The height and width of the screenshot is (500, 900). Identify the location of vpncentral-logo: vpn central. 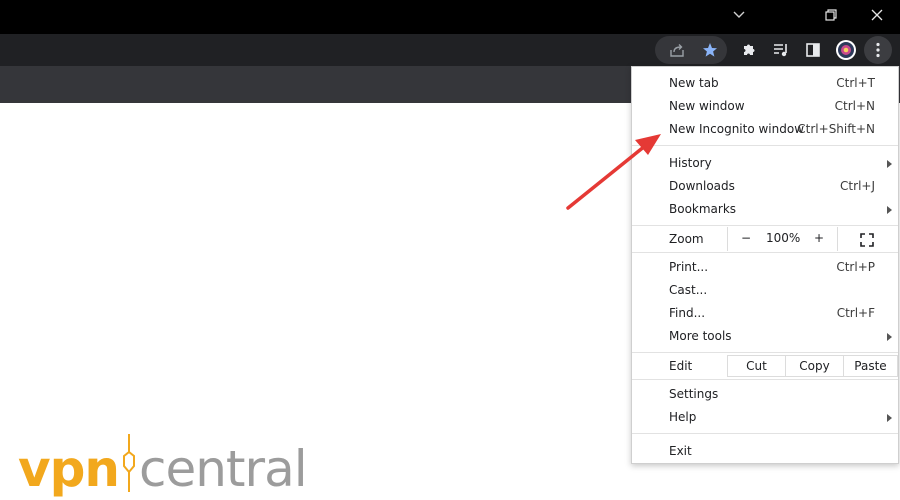
(163, 464).